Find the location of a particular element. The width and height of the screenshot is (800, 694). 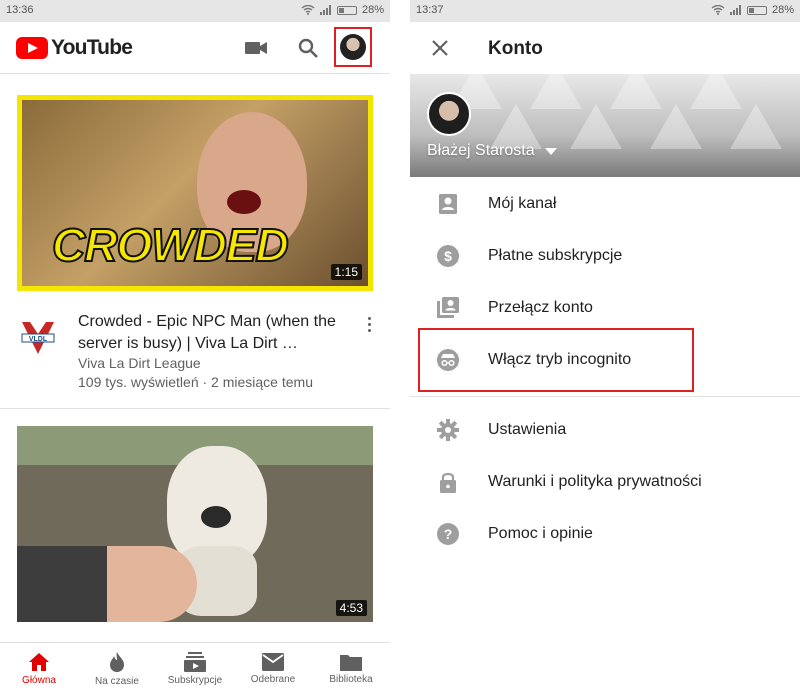

person-icon is located at coordinates (448, 204).